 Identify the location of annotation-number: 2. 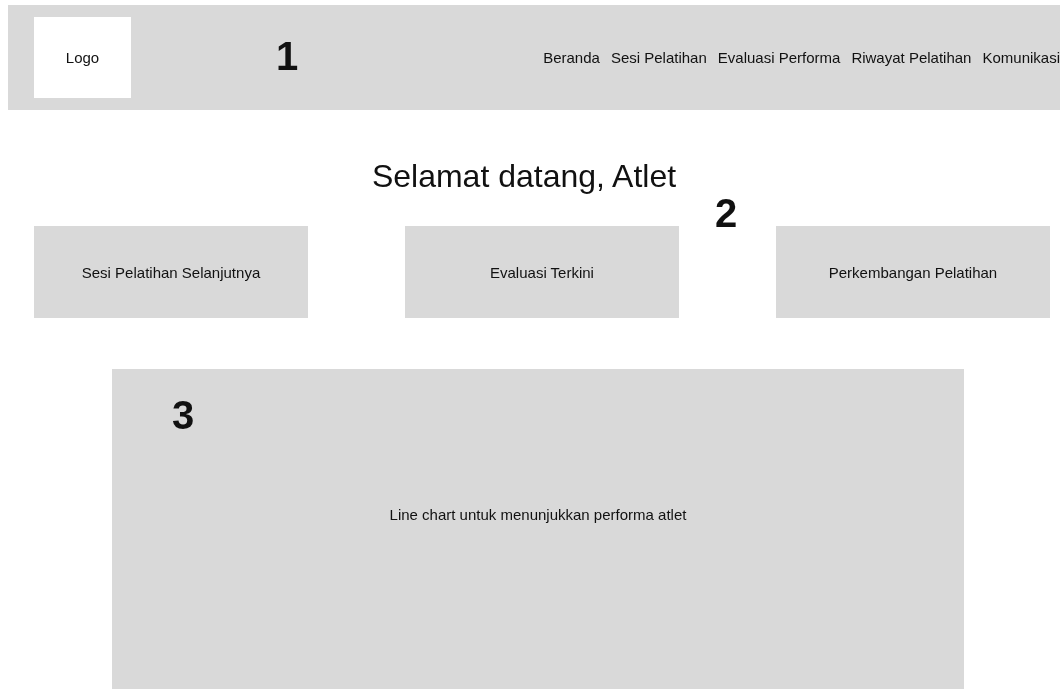
(726, 213).